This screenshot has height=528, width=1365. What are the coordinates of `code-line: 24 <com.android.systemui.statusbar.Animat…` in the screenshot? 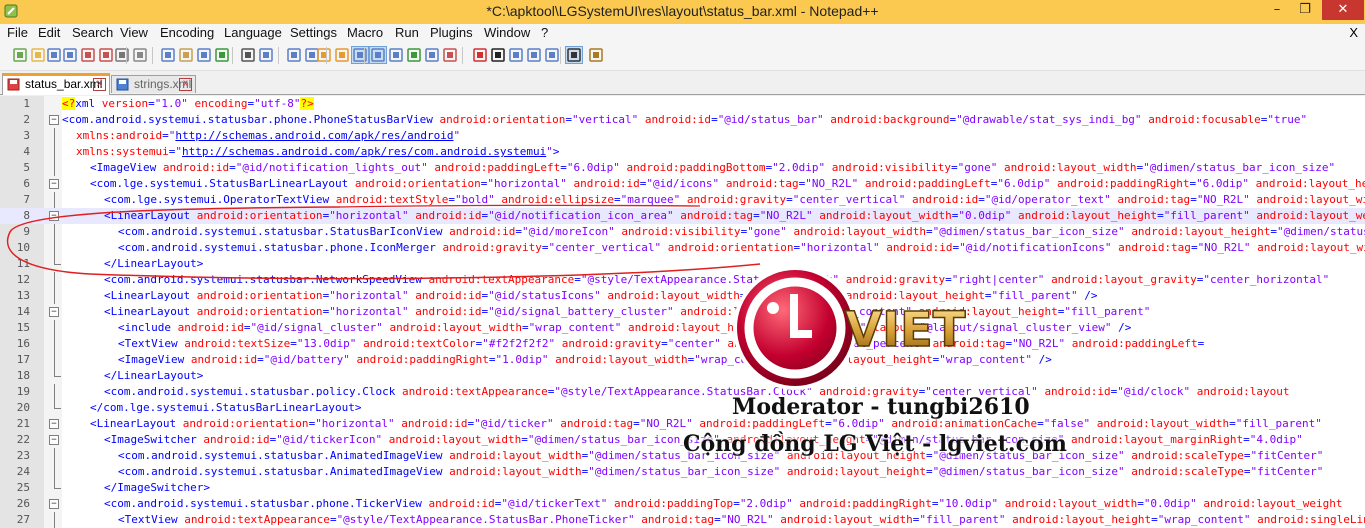 It's located at (682, 472).